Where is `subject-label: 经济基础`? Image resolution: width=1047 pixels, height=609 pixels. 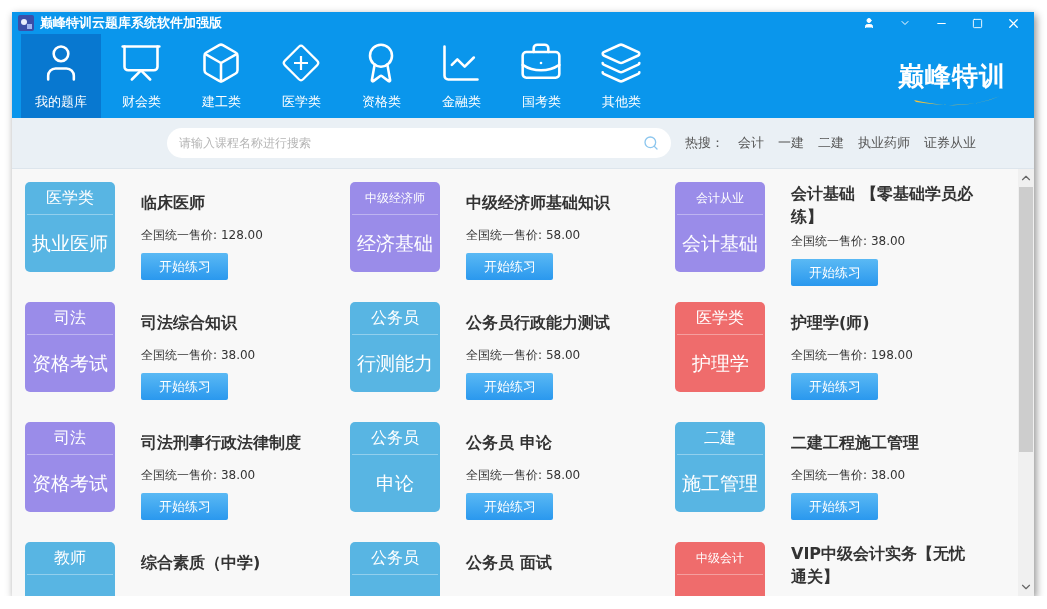
subject-label: 经济基础 is located at coordinates (395, 243).